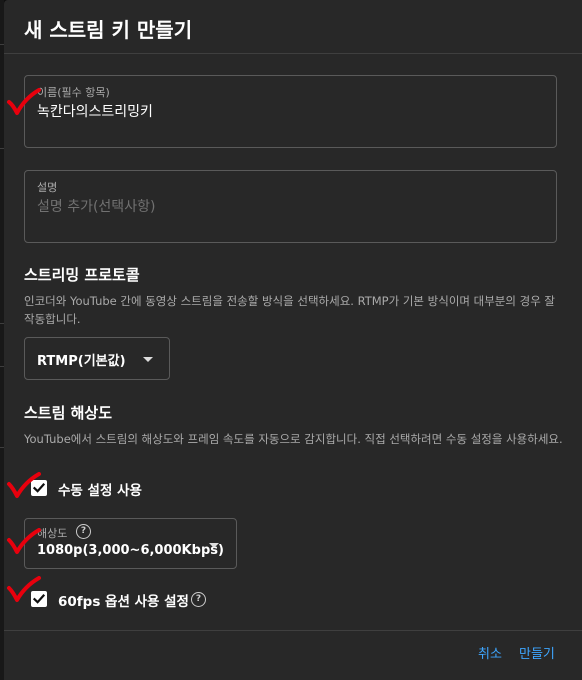 Image resolution: width=582 pixels, height=680 pixels. What do you see at coordinates (52, 533) in the screenshot?
I see `resolution-select-label: 해상도` at bounding box center [52, 533].